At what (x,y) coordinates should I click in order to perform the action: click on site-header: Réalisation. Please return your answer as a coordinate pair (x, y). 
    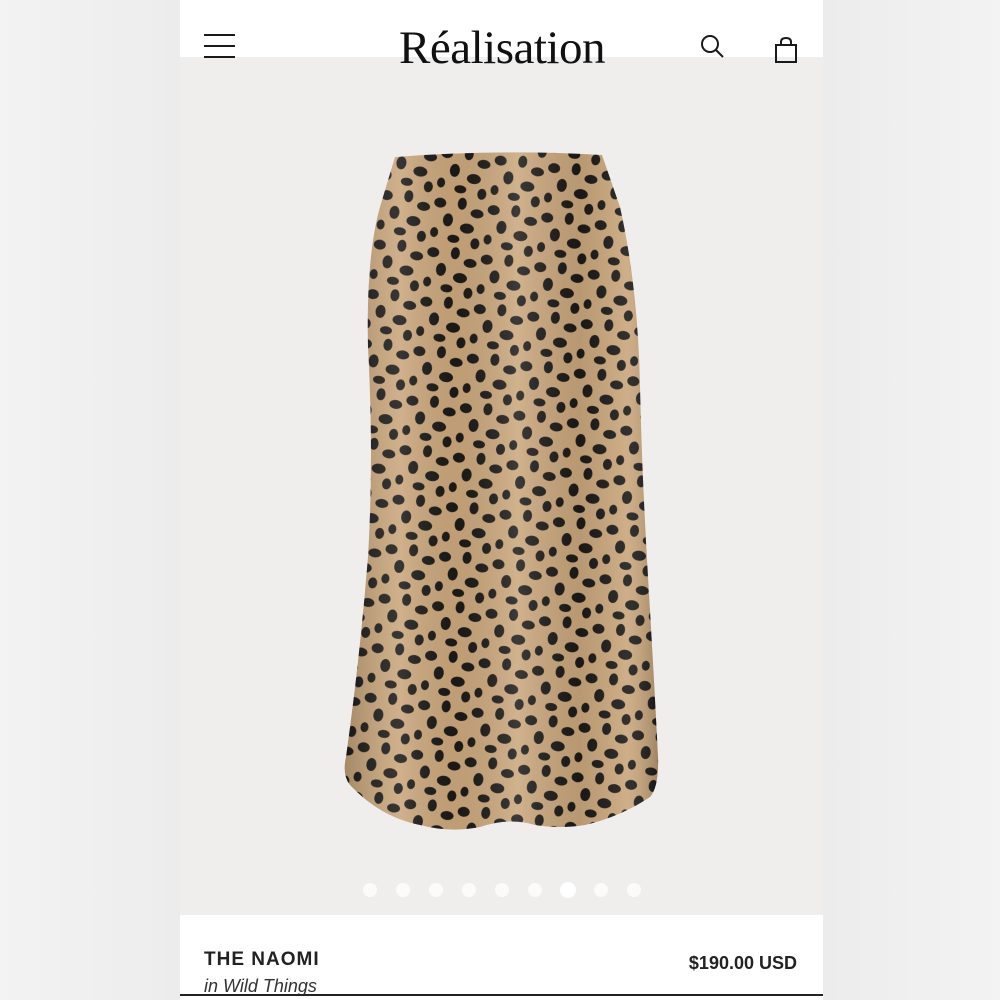
    Looking at the image, I should click on (501, 37).